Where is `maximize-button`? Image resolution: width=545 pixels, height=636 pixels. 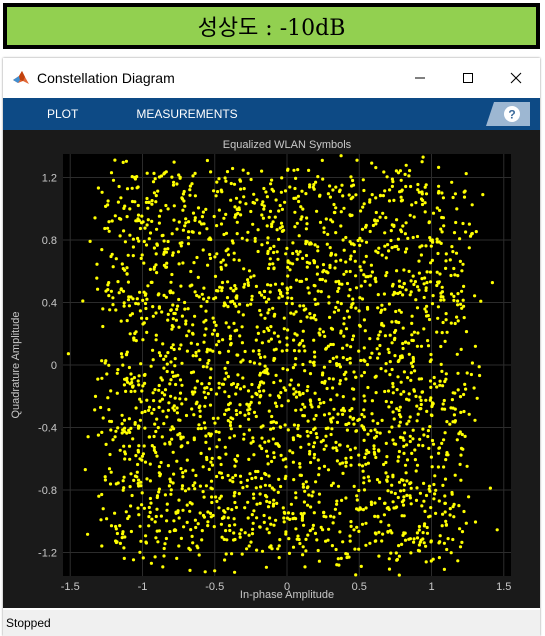
maximize-button is located at coordinates (468, 78).